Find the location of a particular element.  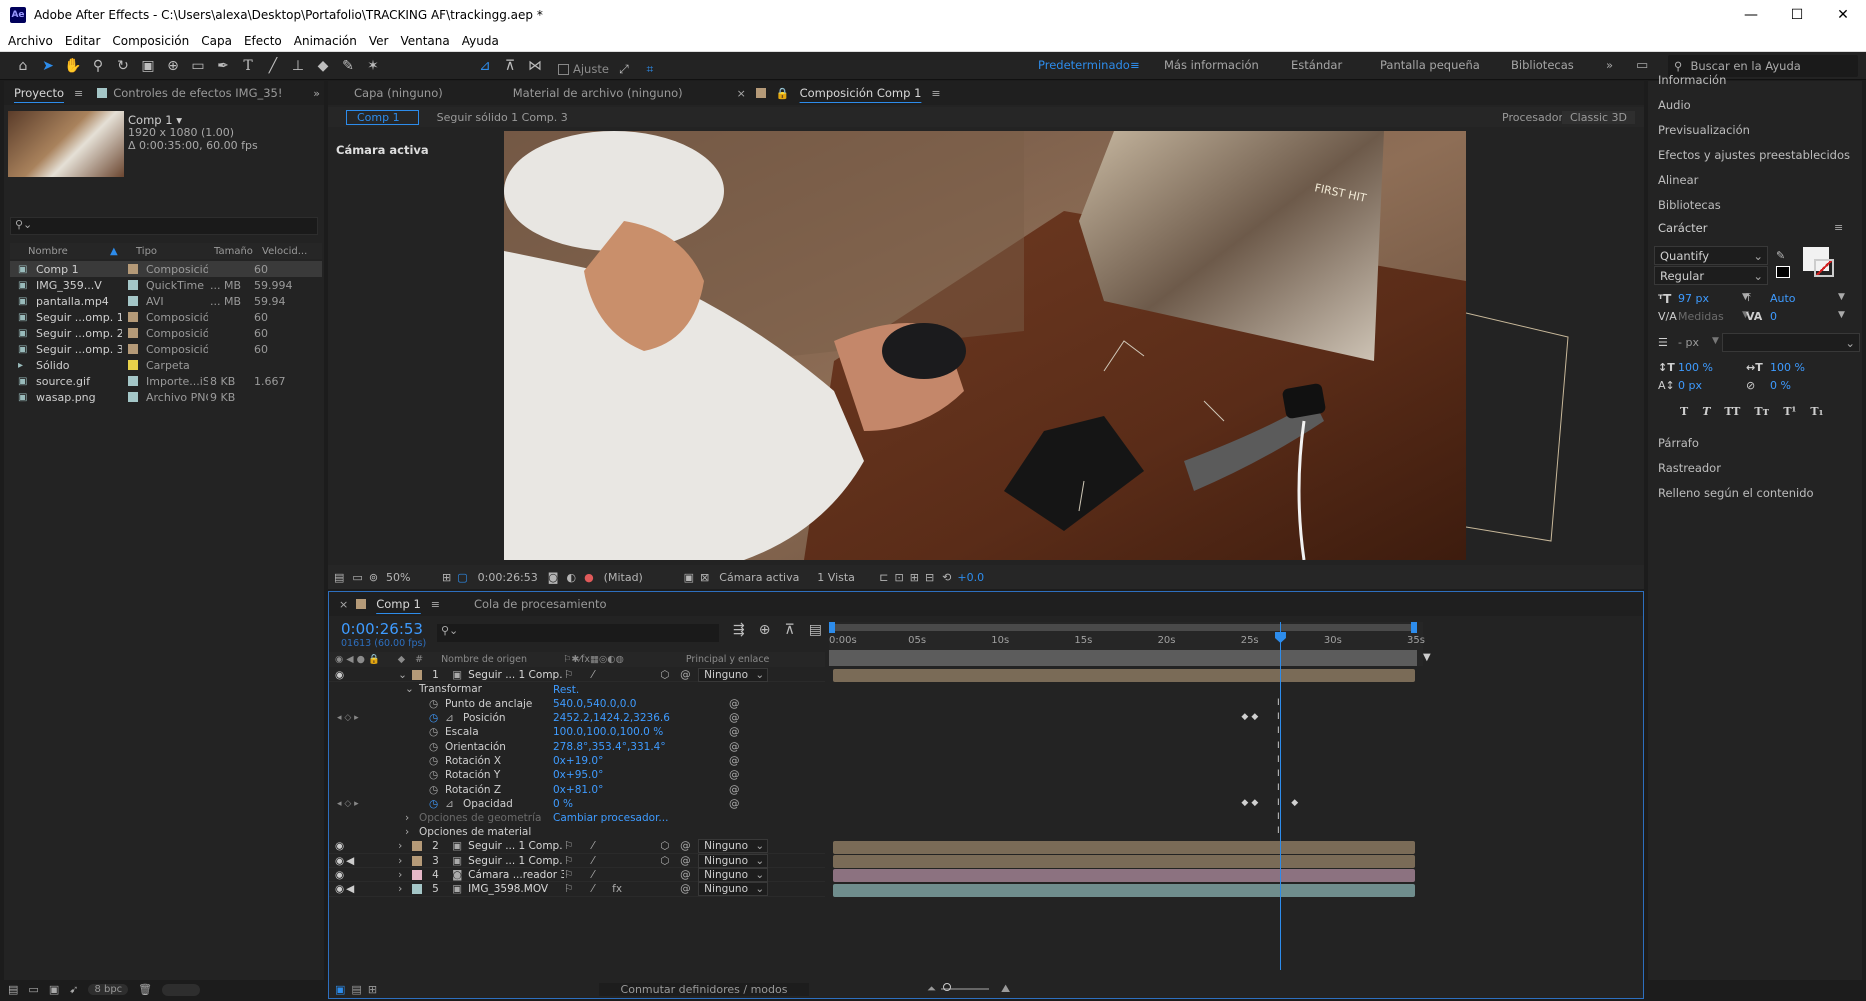

leading-value: Auto is located at coordinates (1783, 298).